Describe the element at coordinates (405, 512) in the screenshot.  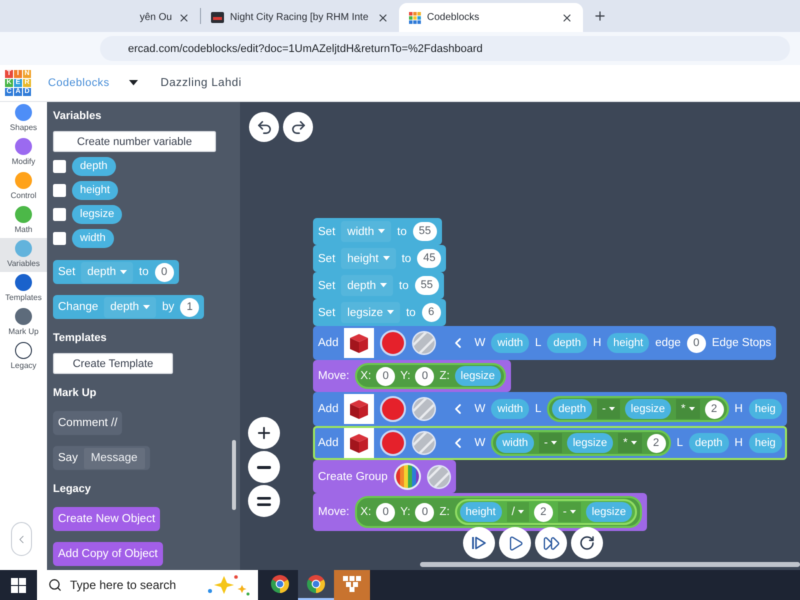
I see `block-label: Y:` at that location.